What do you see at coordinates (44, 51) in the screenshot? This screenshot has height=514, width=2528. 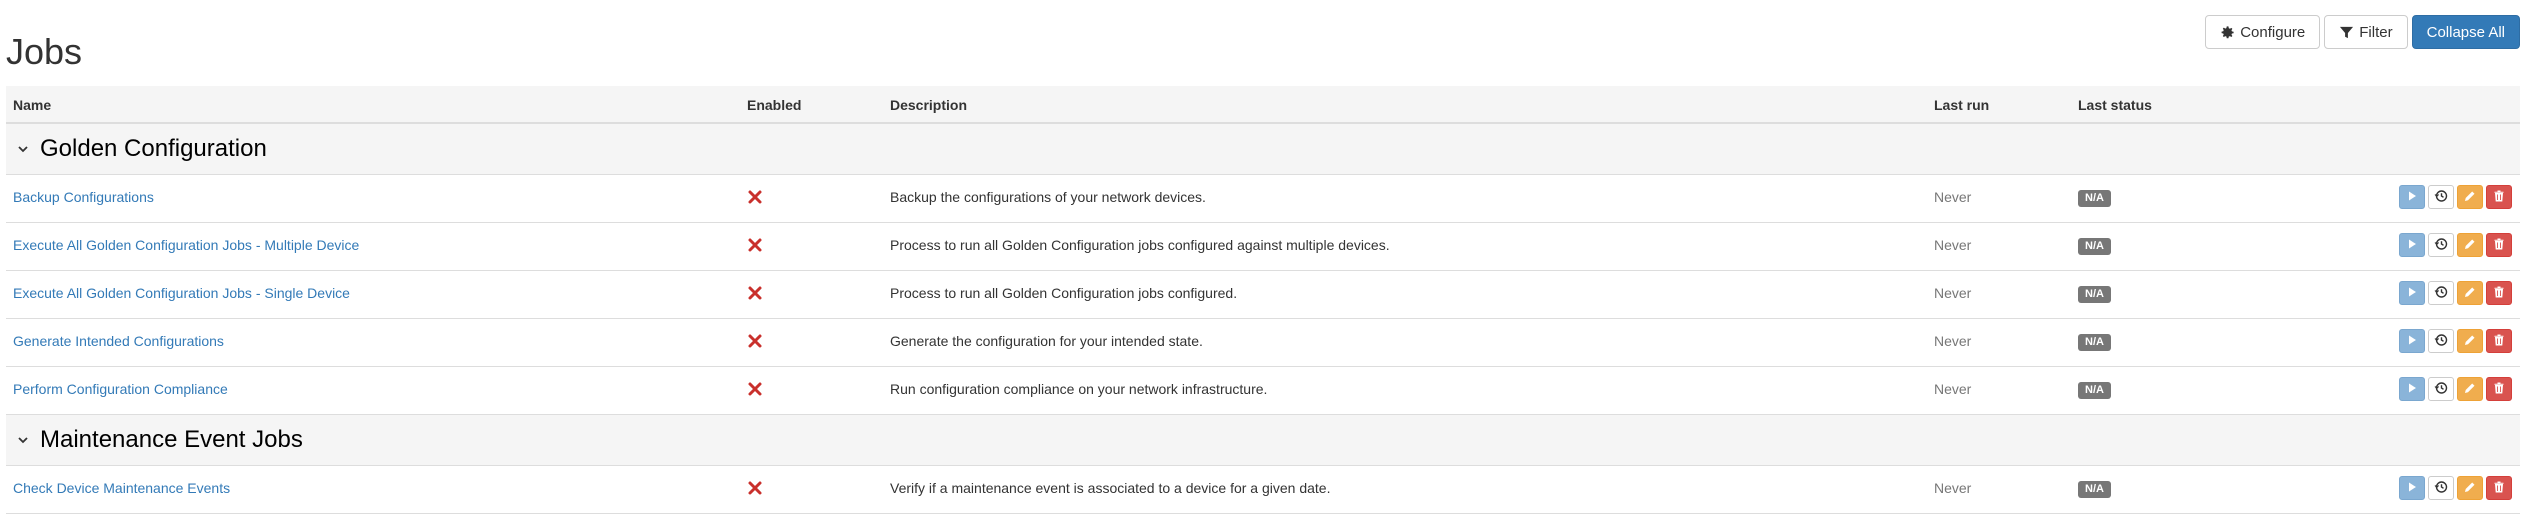 I see `page-title: Jobs` at bounding box center [44, 51].